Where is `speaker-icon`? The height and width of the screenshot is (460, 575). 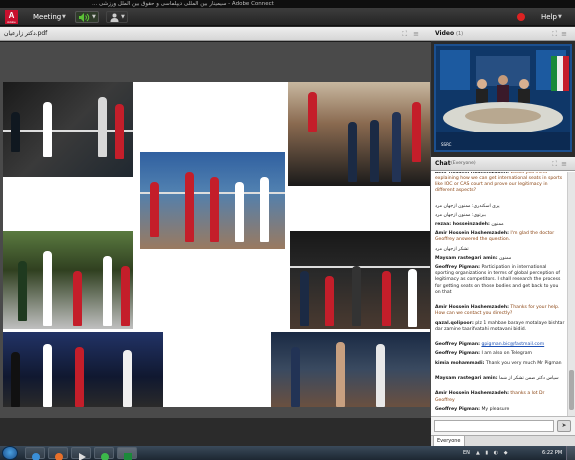
speaker-icon is located at coordinates (84, 17).